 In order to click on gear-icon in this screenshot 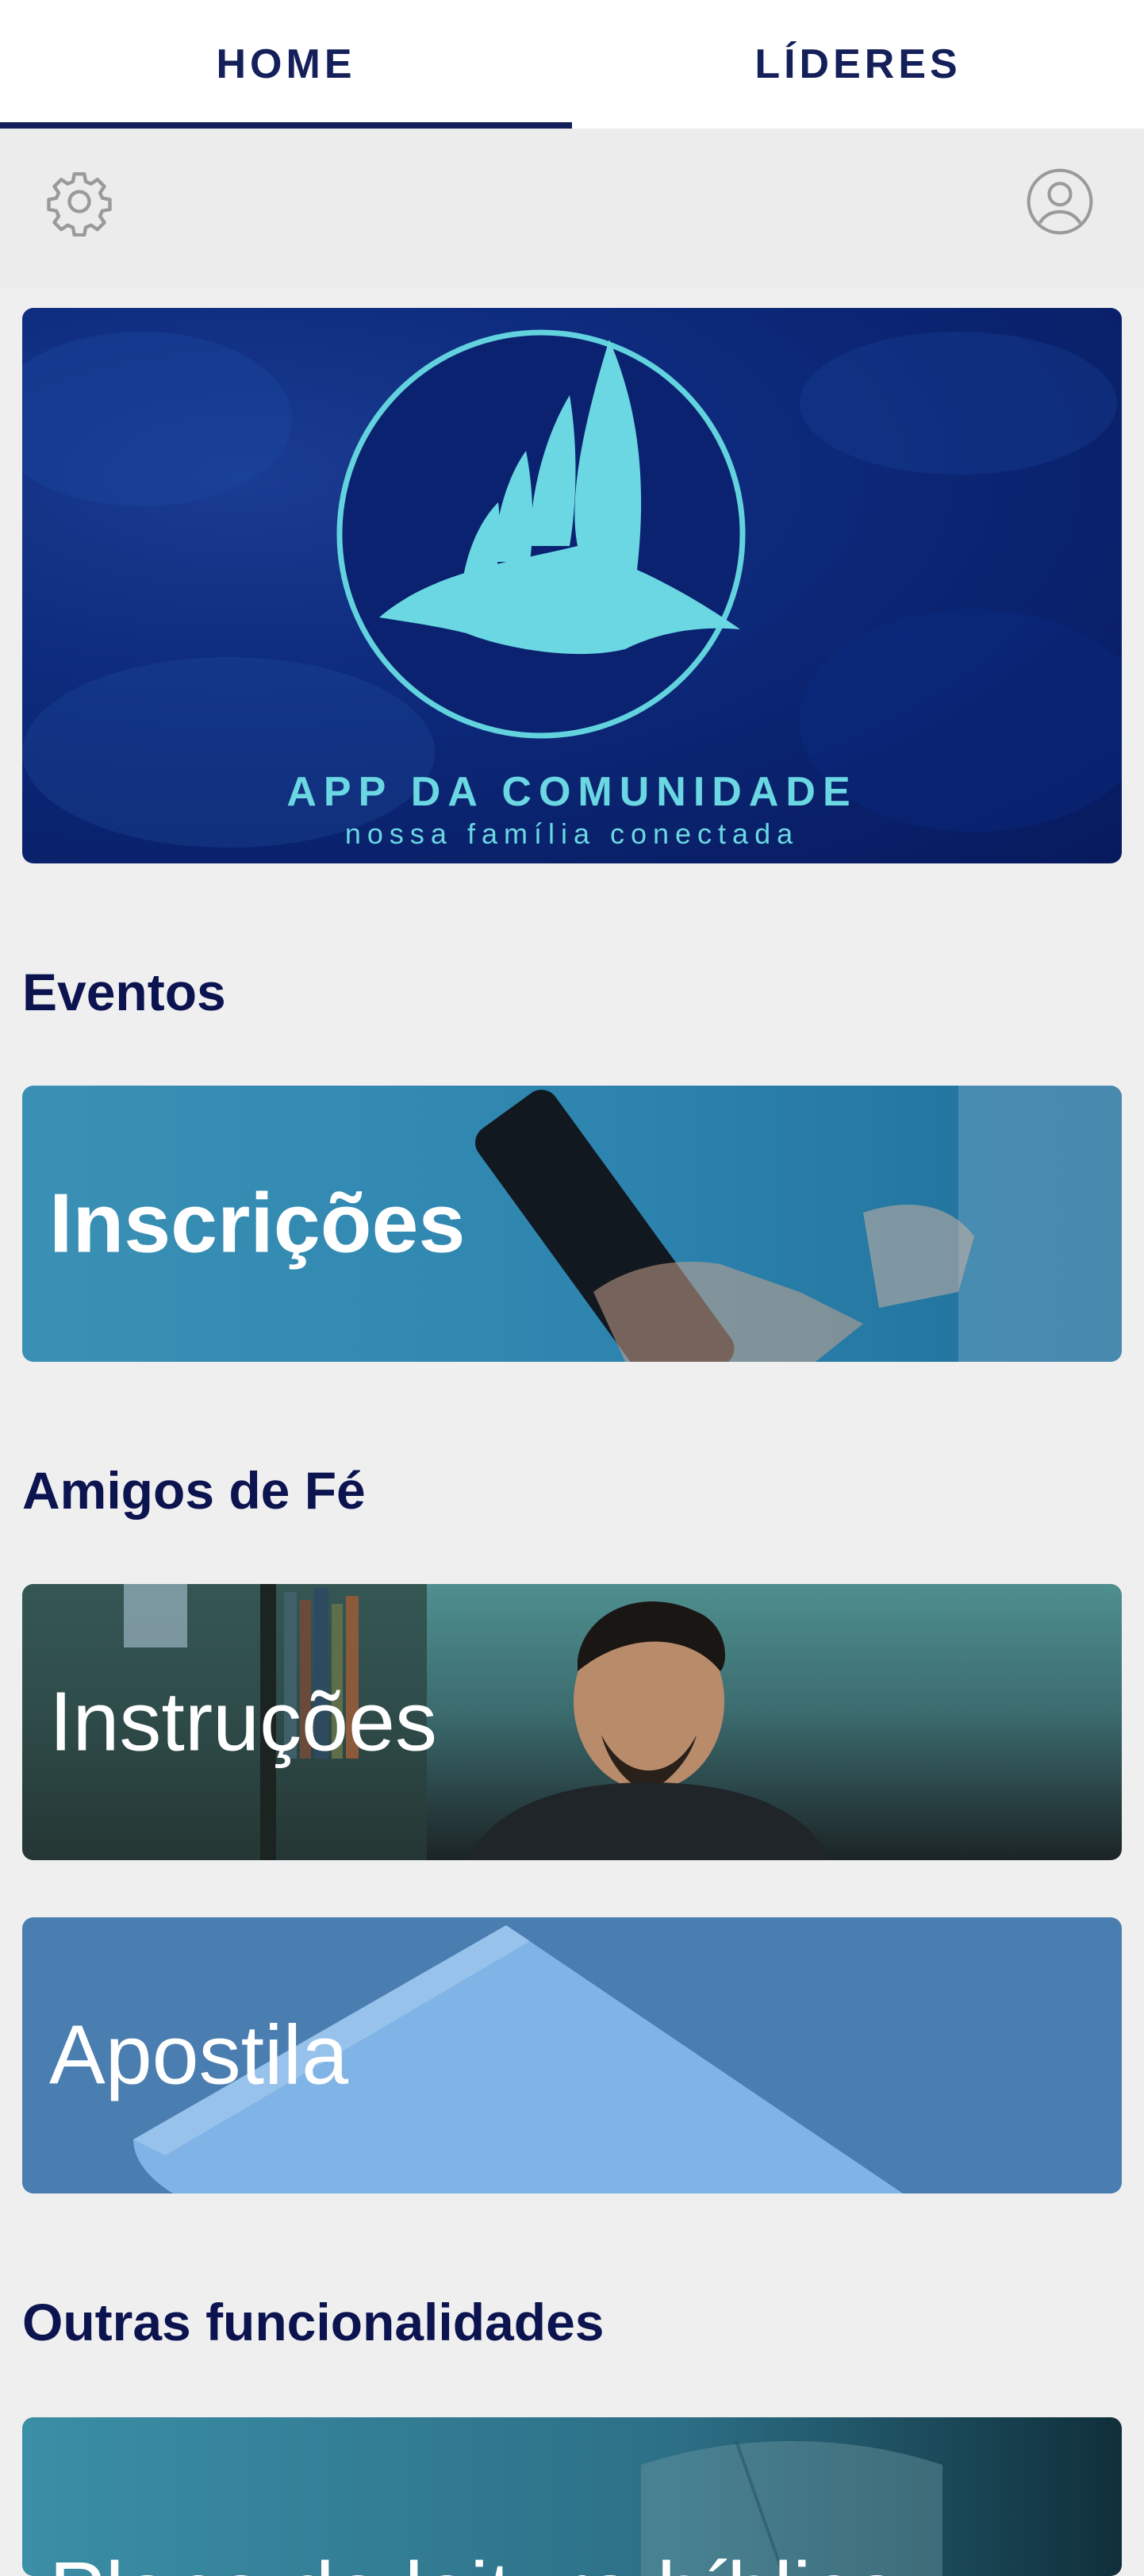, I will do `click(79, 201)`.